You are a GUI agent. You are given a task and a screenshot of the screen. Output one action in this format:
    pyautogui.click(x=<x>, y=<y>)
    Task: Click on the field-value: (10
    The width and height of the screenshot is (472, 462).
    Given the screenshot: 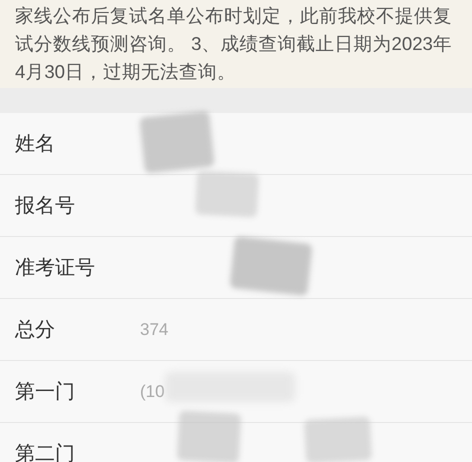 What is the action you would take?
    pyautogui.click(x=152, y=391)
    